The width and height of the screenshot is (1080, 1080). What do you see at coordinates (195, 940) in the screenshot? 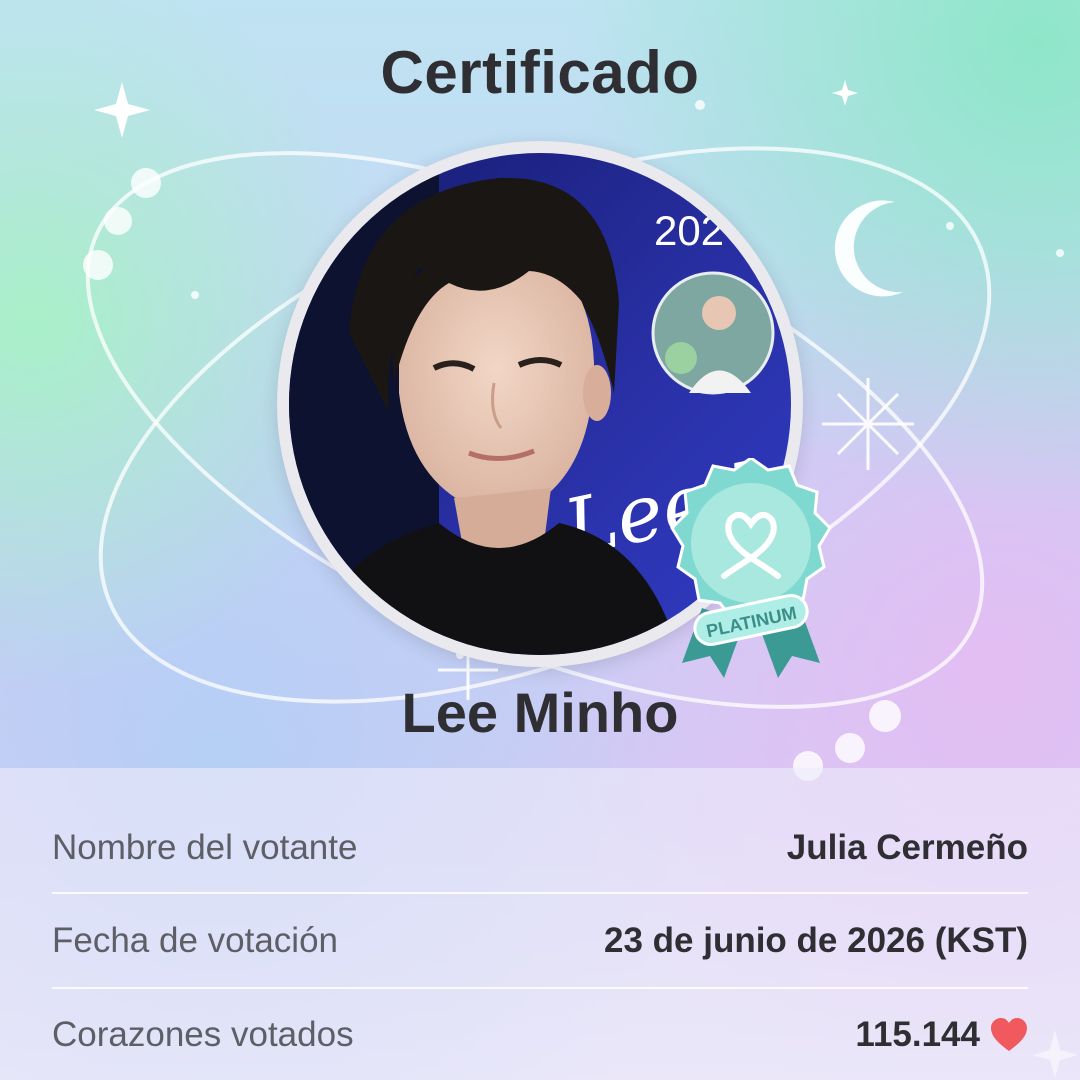
I see `vote-date-label: Fecha de votación` at bounding box center [195, 940].